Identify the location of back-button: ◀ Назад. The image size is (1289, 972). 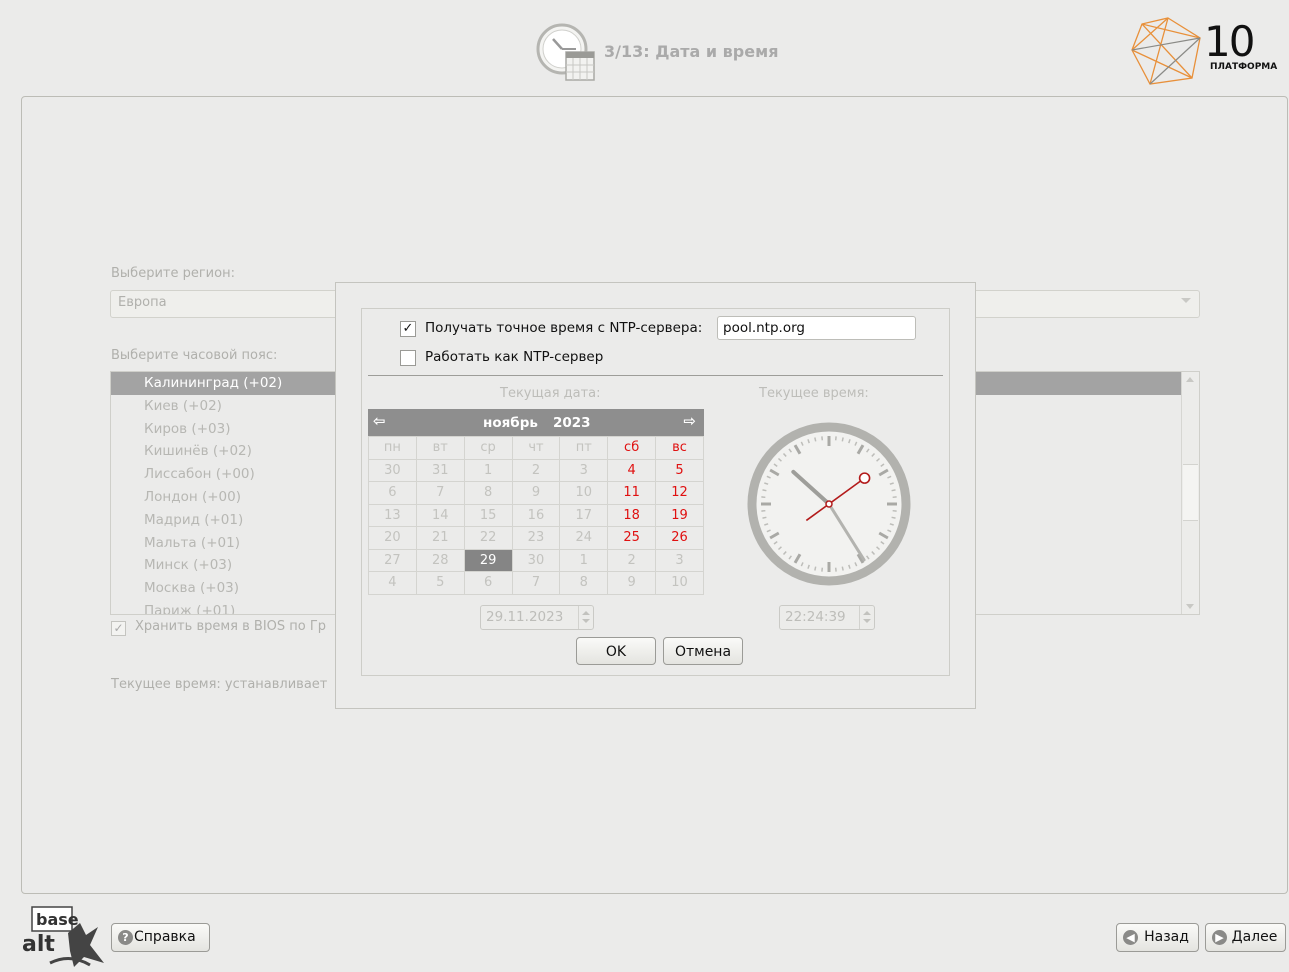
(1157, 937).